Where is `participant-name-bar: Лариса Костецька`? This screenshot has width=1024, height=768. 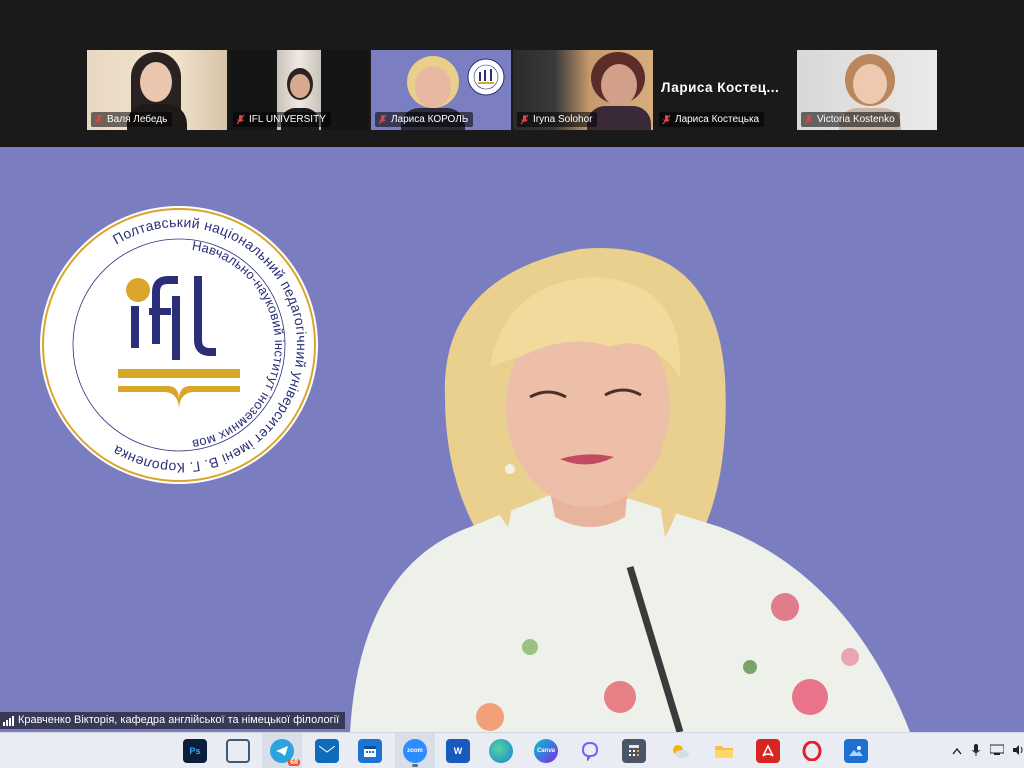 participant-name-bar: Лариса Костецька is located at coordinates (712, 119).